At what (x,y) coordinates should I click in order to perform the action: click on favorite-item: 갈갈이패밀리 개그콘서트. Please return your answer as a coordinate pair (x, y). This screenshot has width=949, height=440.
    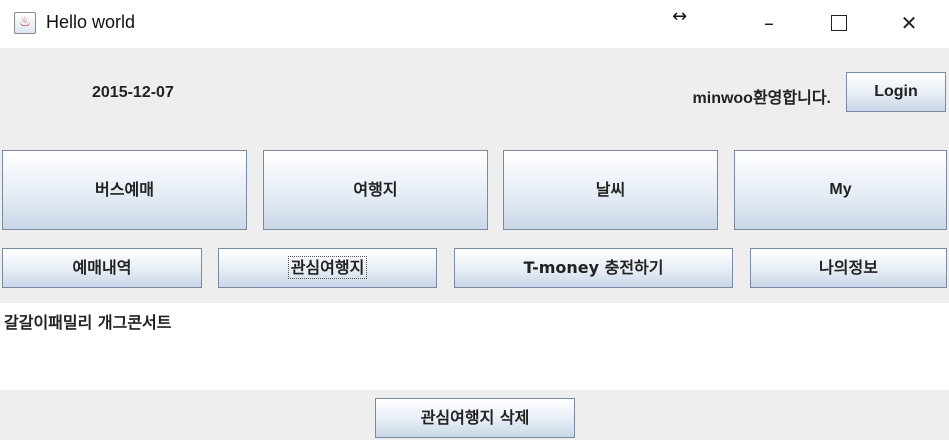
    Looking at the image, I should click on (88, 321).